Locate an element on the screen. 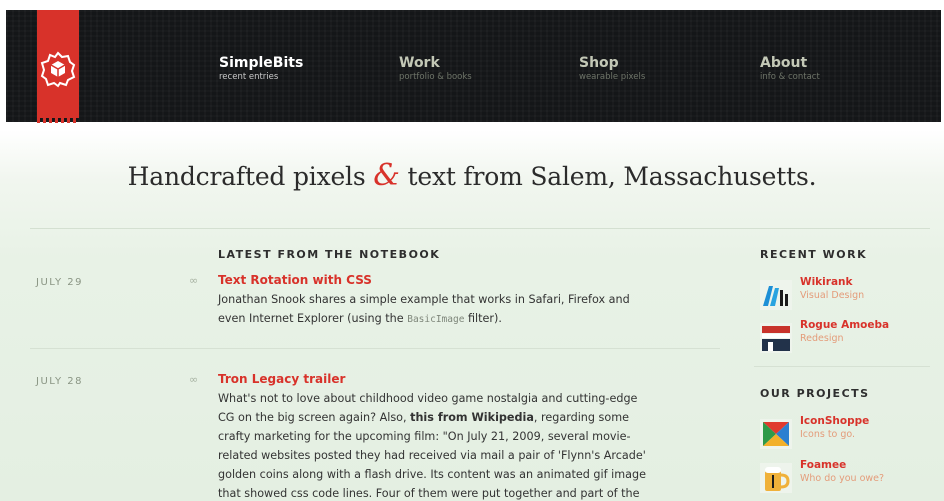 The width and height of the screenshot is (944, 501). entry-text-fragment: CG on the big screen again? Also, is located at coordinates (314, 417).